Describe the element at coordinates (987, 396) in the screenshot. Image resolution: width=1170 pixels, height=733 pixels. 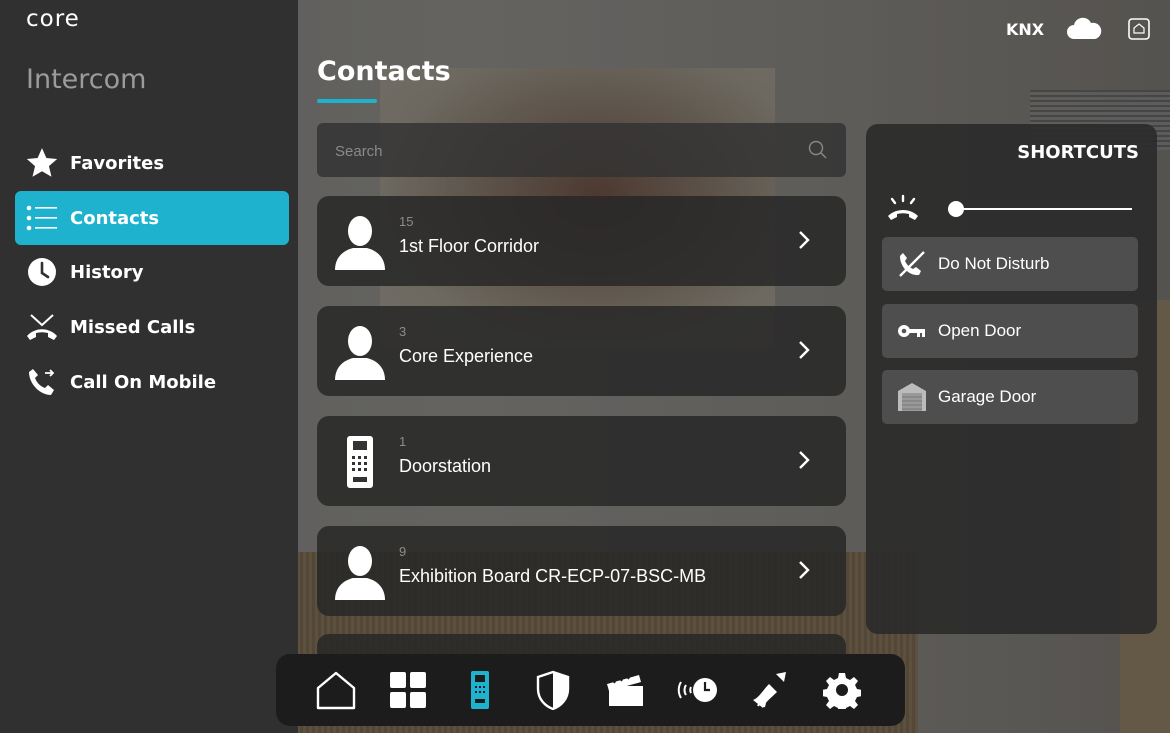
I see `garage-door-label: Garage Door` at that location.